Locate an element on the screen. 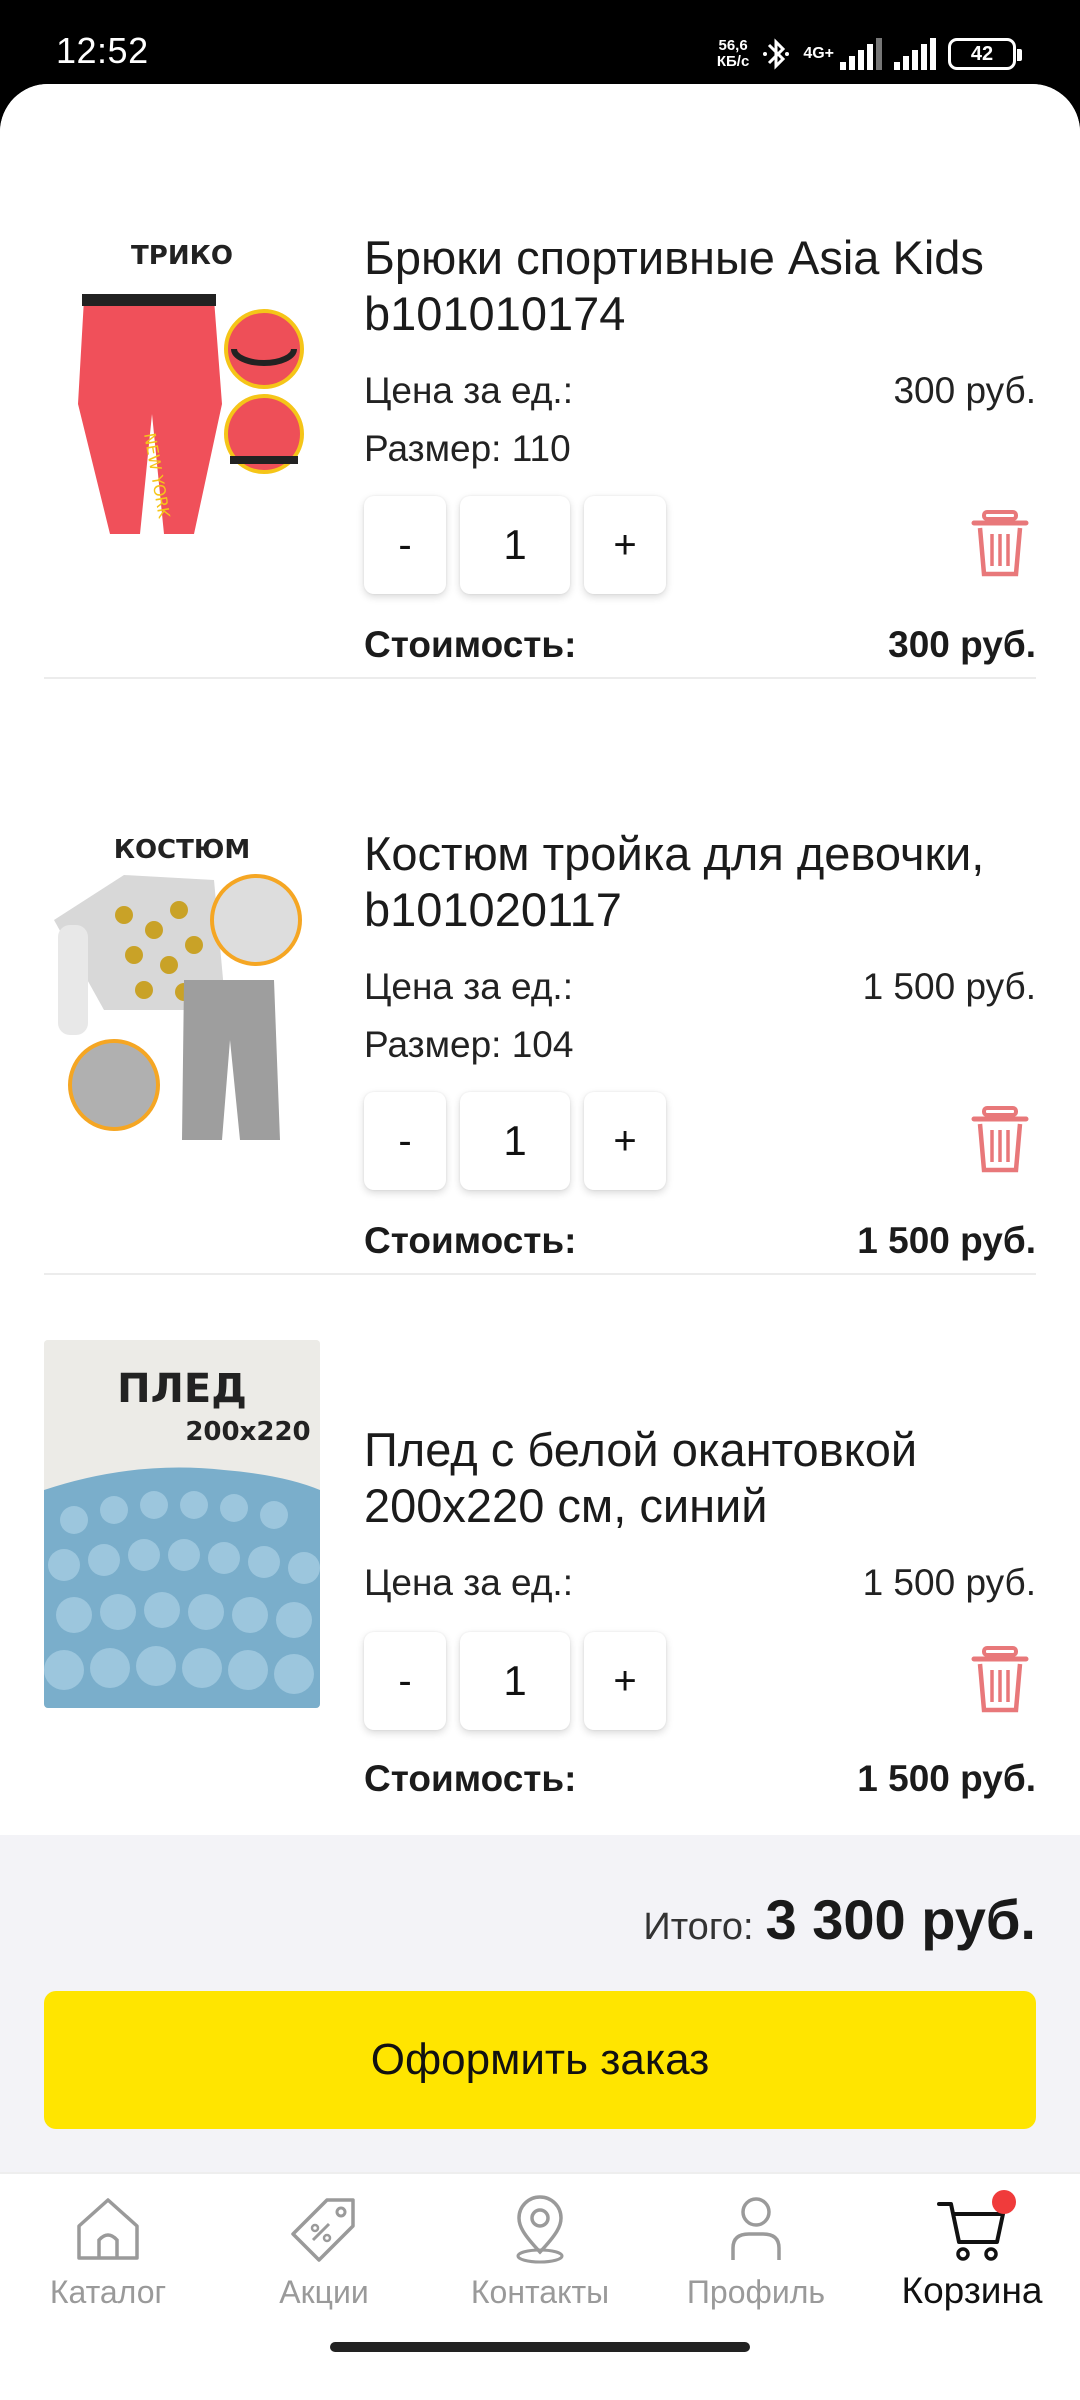 This screenshot has width=1080, height=2400. status-icons: 56,6 КБ/с 4G+ 42 is located at coordinates (869, 54).